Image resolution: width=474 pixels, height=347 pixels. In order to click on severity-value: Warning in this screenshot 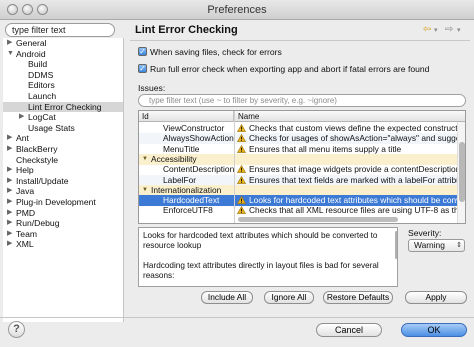, I will do `click(429, 245)`.